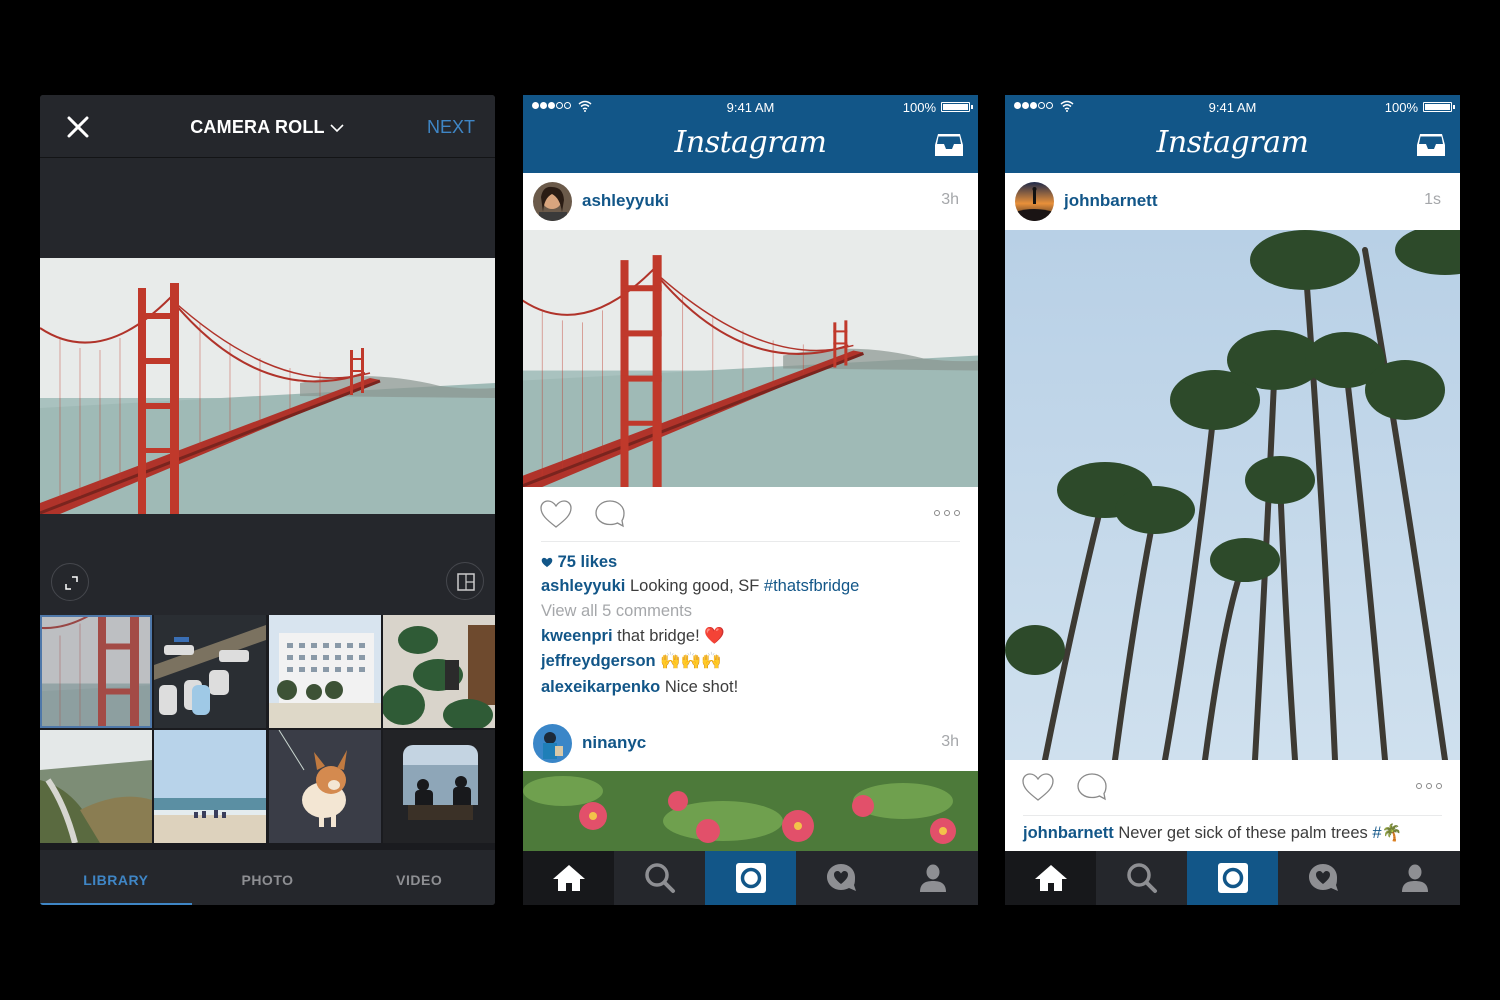  What do you see at coordinates (668, 636) in the screenshot?
I see `comment-text: that bridge! ❤️` at bounding box center [668, 636].